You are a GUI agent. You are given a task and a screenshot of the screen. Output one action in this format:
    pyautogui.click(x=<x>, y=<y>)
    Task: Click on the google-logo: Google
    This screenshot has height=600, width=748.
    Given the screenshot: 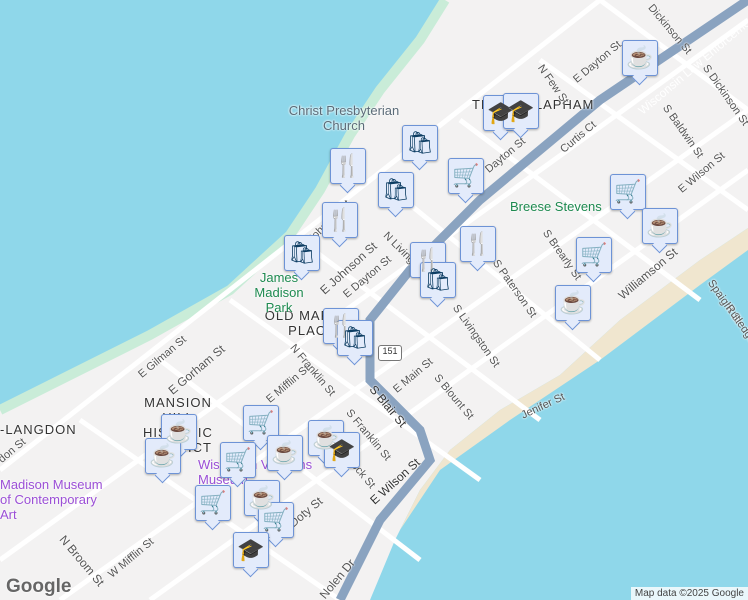 What is the action you would take?
    pyautogui.click(x=39, y=586)
    